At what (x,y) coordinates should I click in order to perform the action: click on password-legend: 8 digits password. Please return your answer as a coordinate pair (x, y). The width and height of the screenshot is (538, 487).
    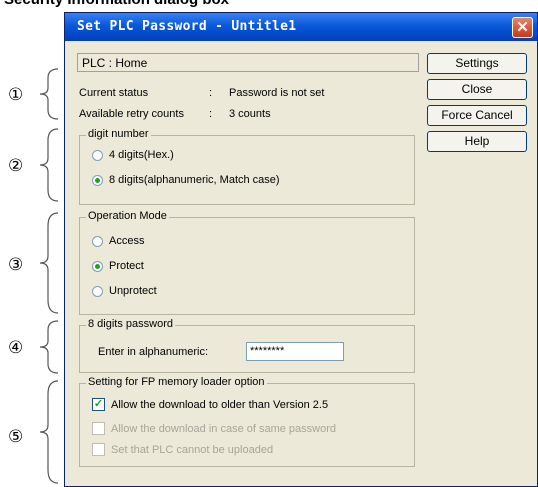
    Looking at the image, I should click on (130, 324).